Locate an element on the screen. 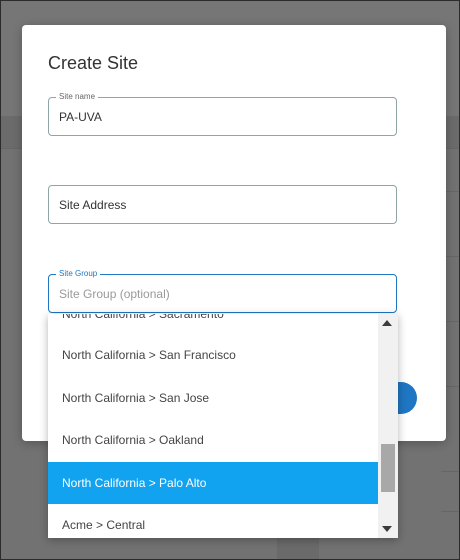  dropdown-option: North California > Sacramento is located at coordinates (213, 324).